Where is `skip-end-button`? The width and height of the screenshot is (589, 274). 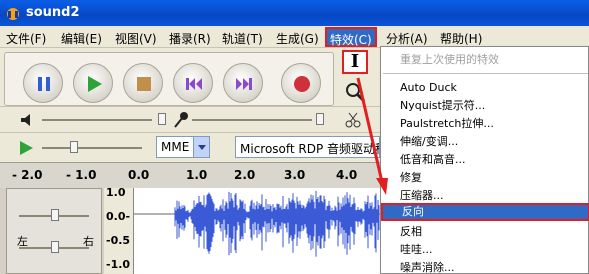 skip-end-button is located at coordinates (243, 83).